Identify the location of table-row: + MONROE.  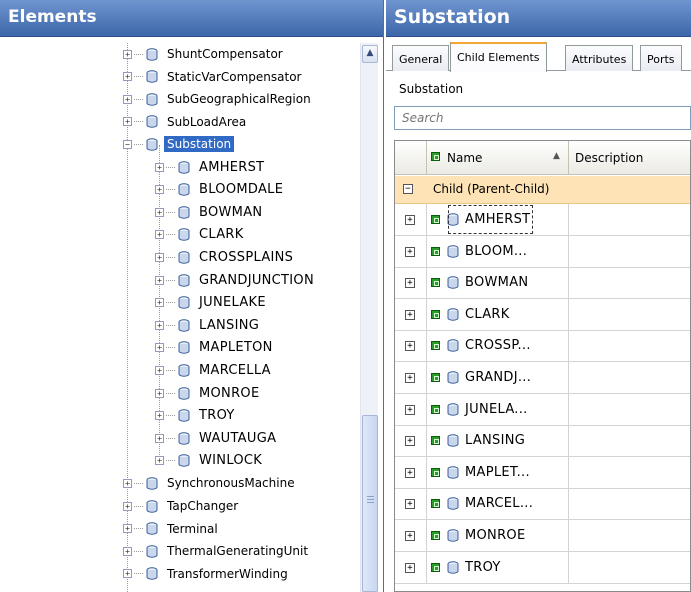
(542, 536).